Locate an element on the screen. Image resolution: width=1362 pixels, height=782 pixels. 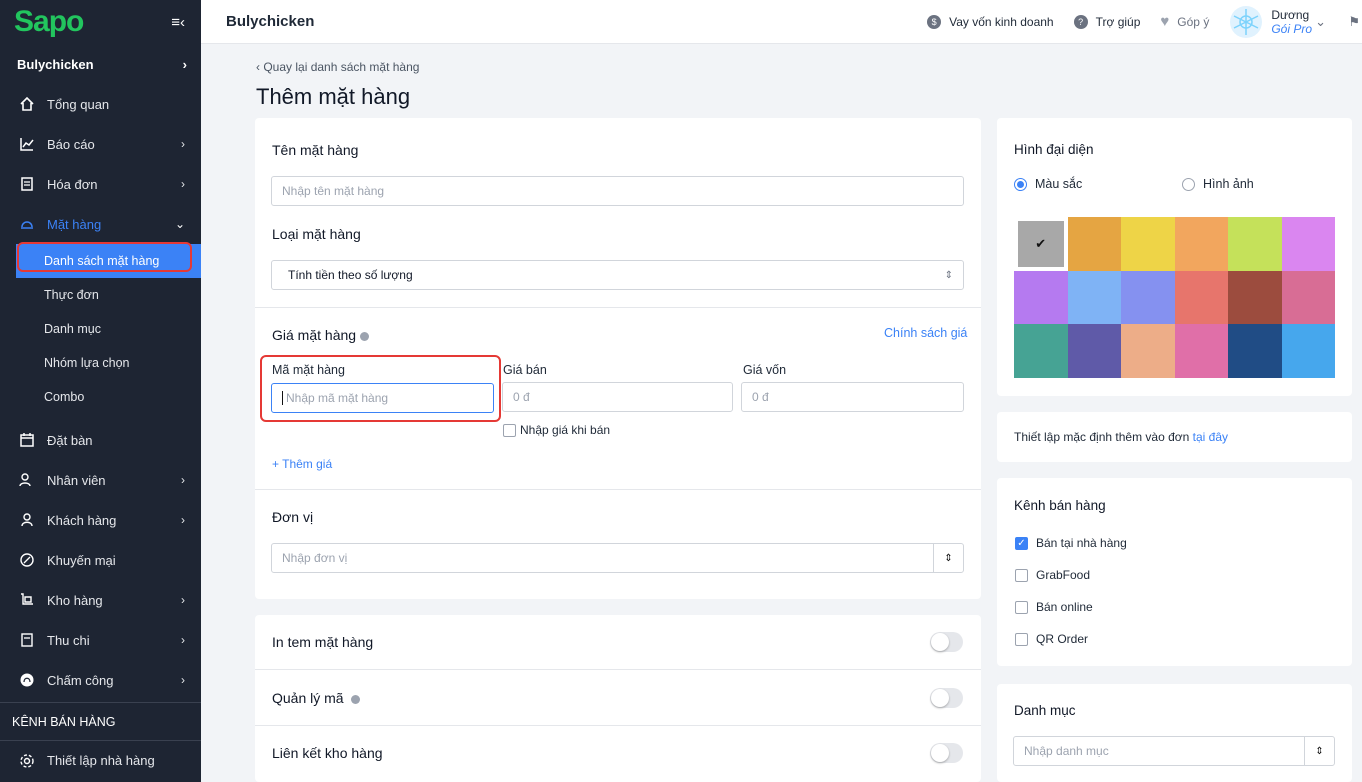
user-info: Dương Gói Pro is located at coordinates (1291, 22).